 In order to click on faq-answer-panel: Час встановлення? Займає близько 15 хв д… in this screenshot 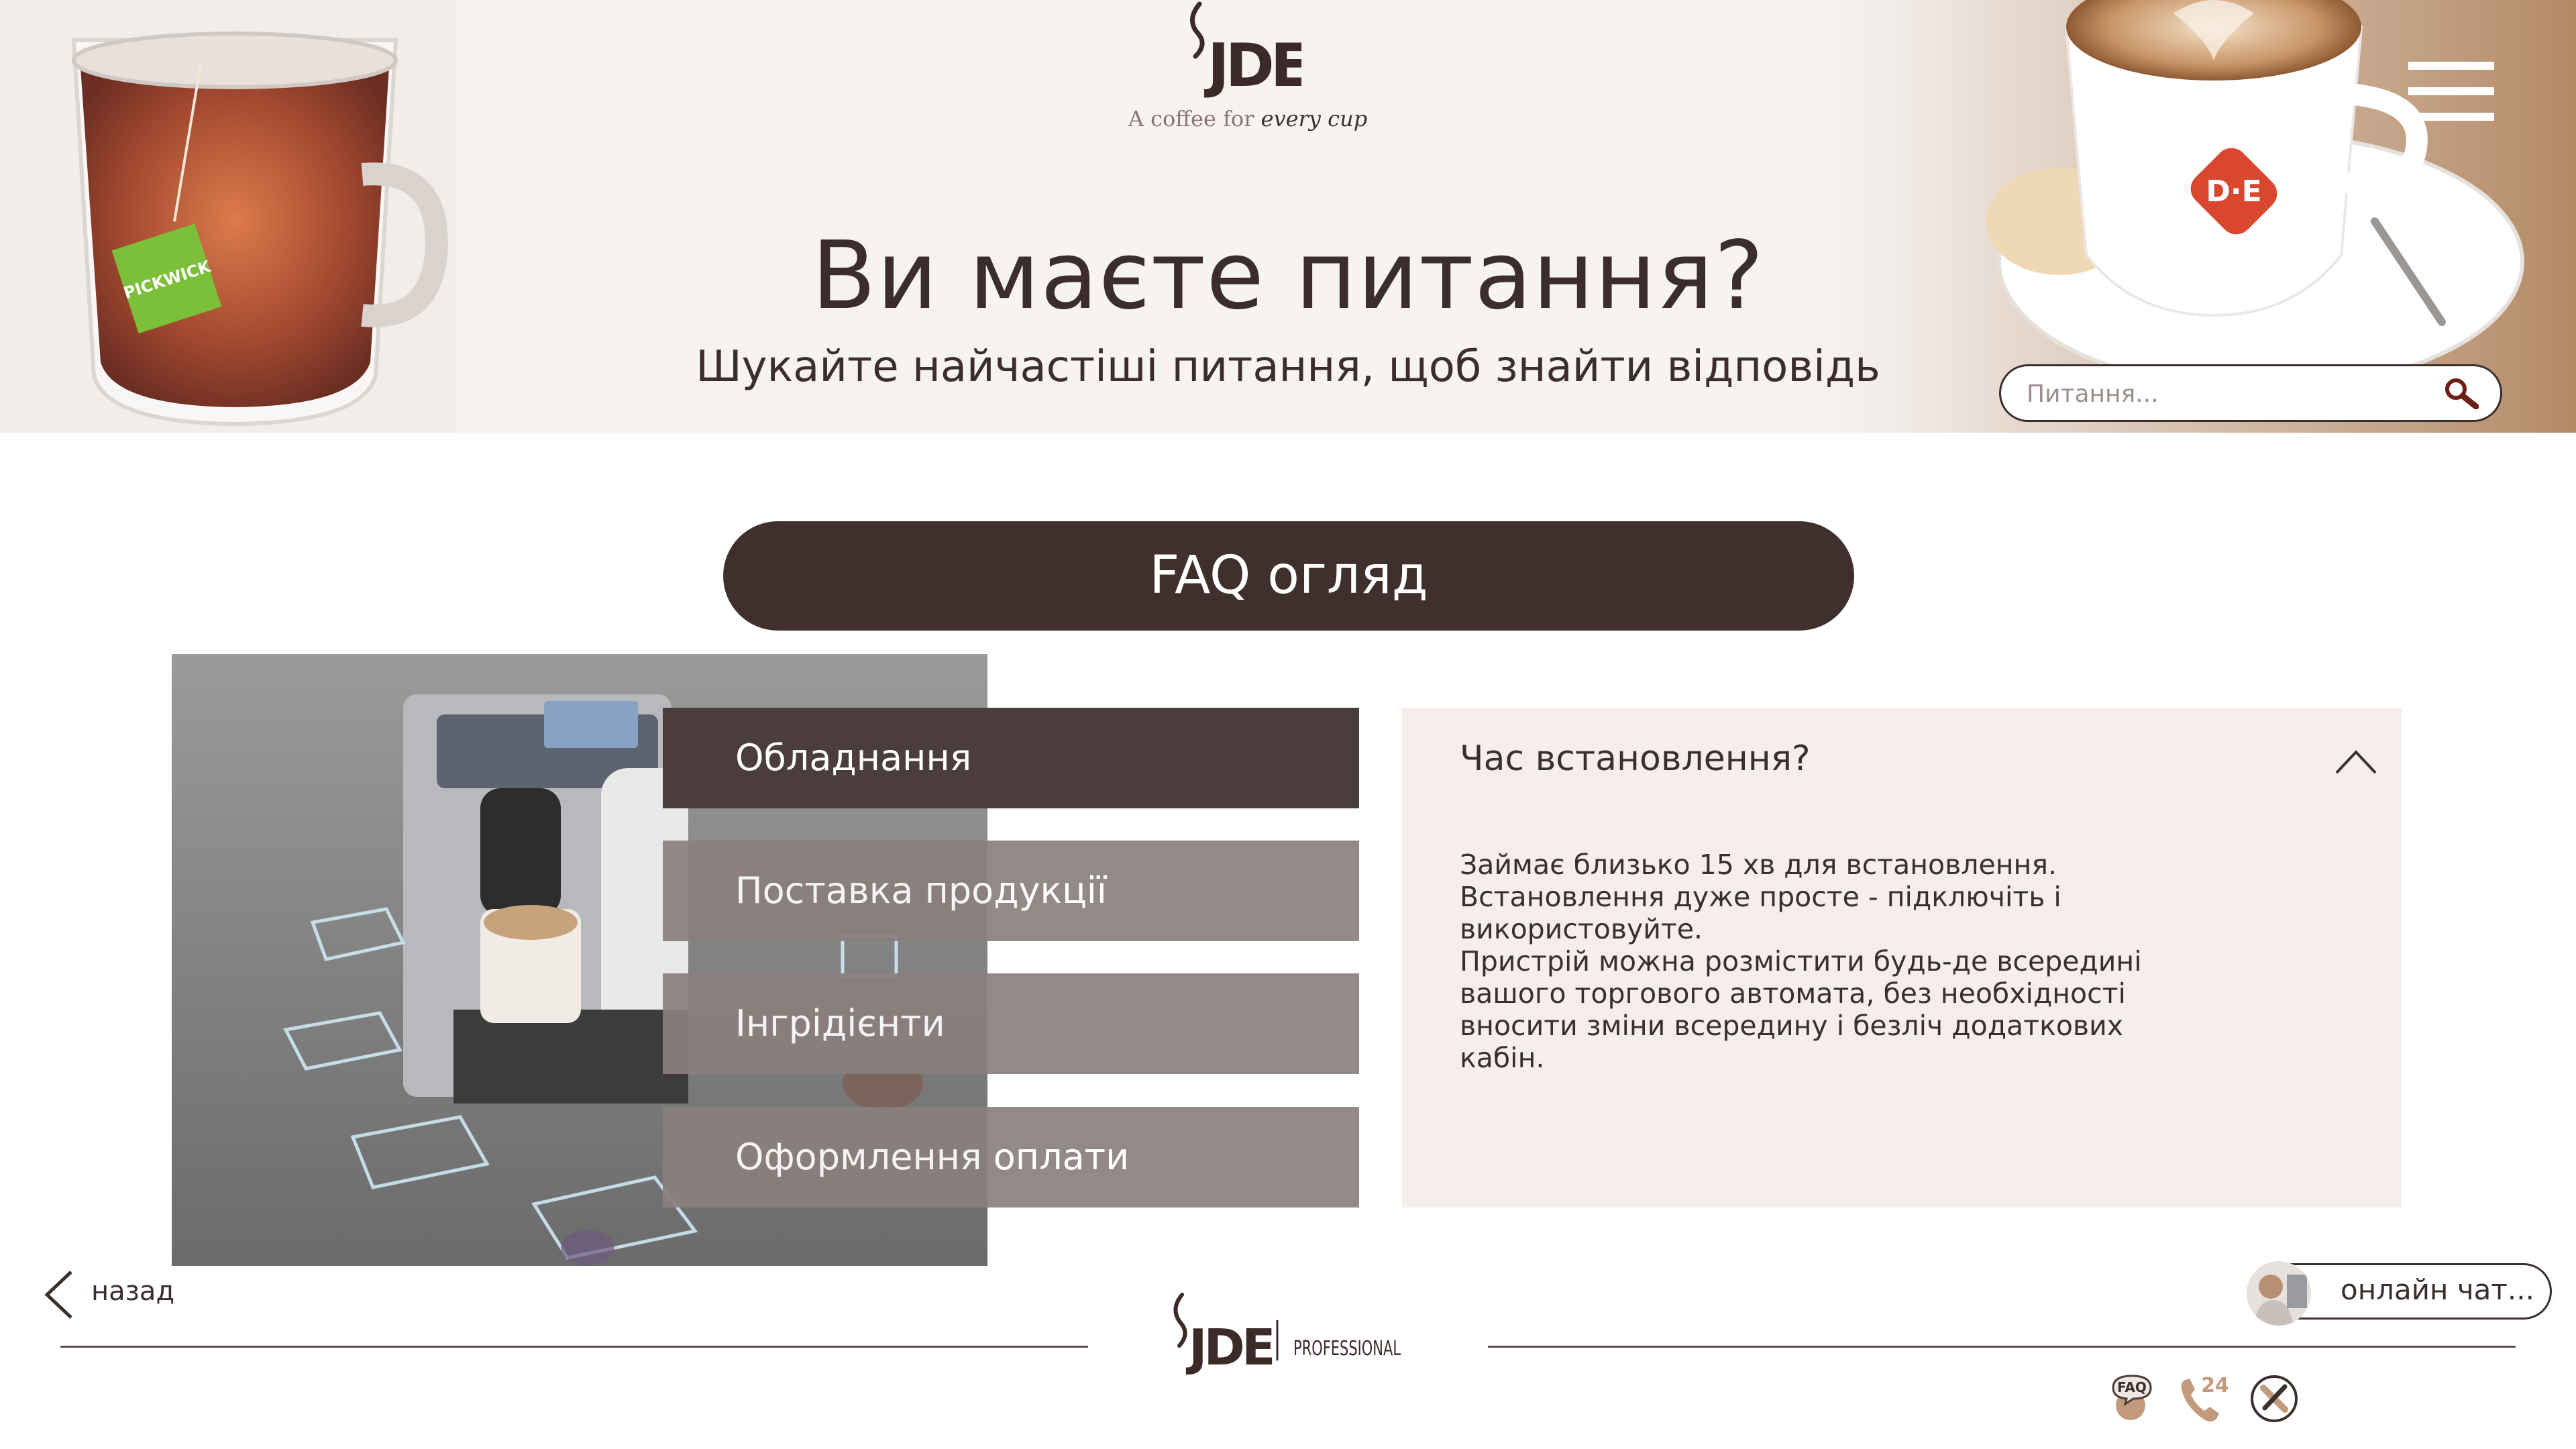, I will do `click(1902, 958)`.